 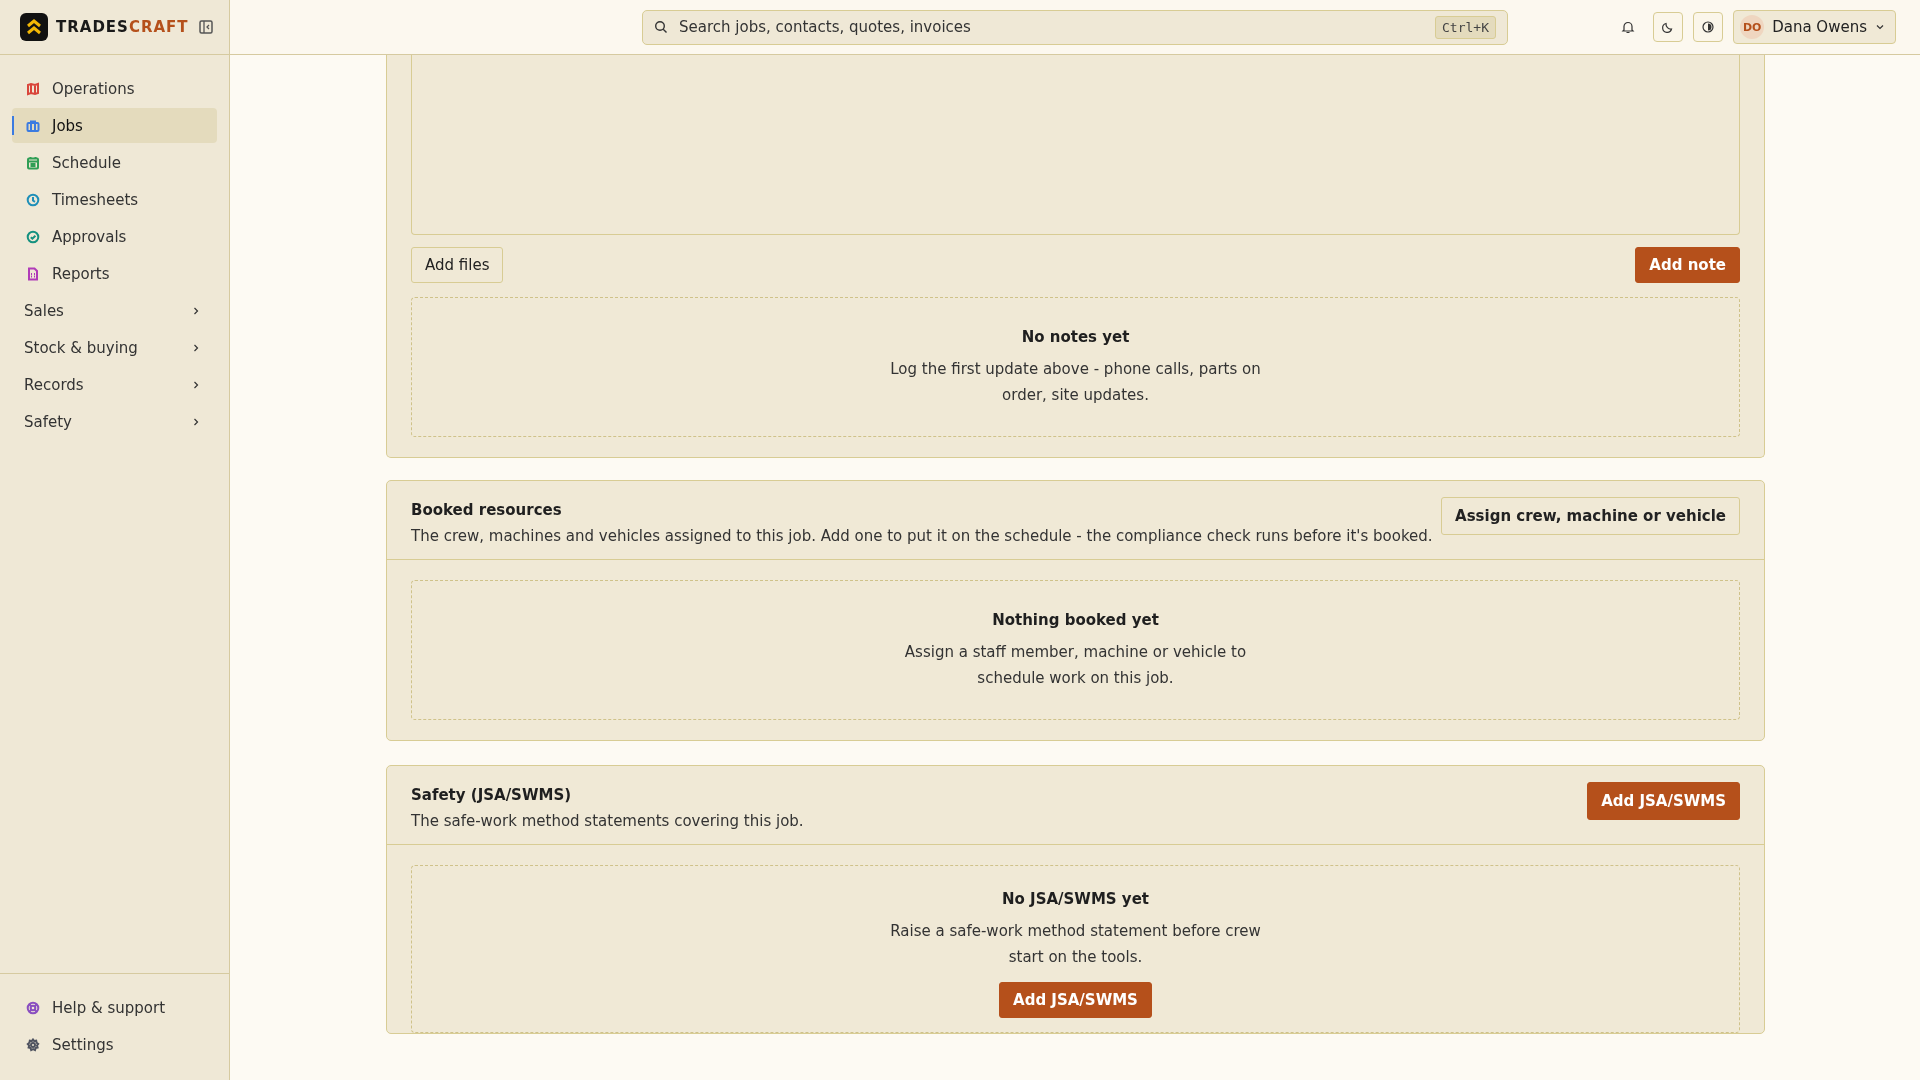 I want to click on section-description: The safe-work method statements covering this job., so click(x=607, y=821).